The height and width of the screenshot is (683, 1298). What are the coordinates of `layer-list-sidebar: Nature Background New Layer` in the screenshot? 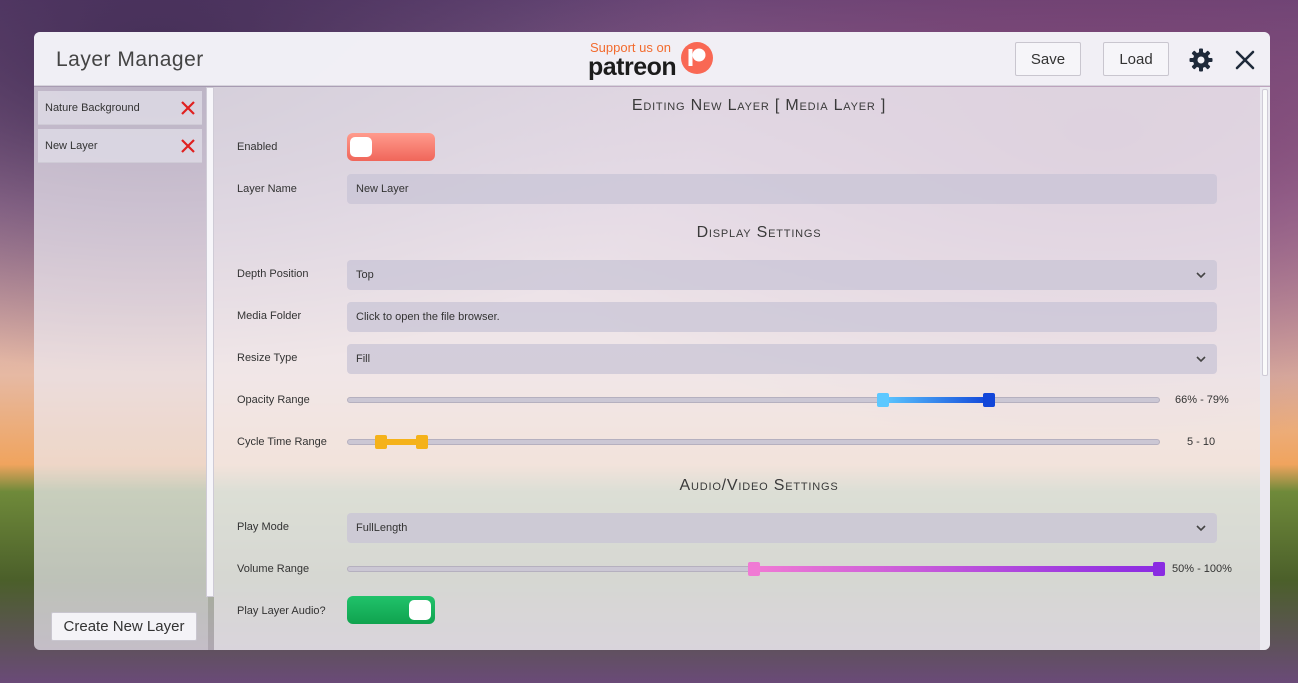 It's located at (121, 368).